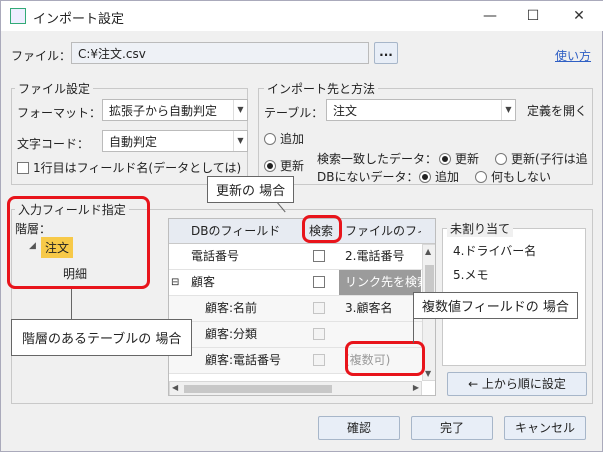 The height and width of the screenshot is (452, 603). Describe the element at coordinates (380, 282) in the screenshot. I see `row-link-search: リンク先を検索` at that location.